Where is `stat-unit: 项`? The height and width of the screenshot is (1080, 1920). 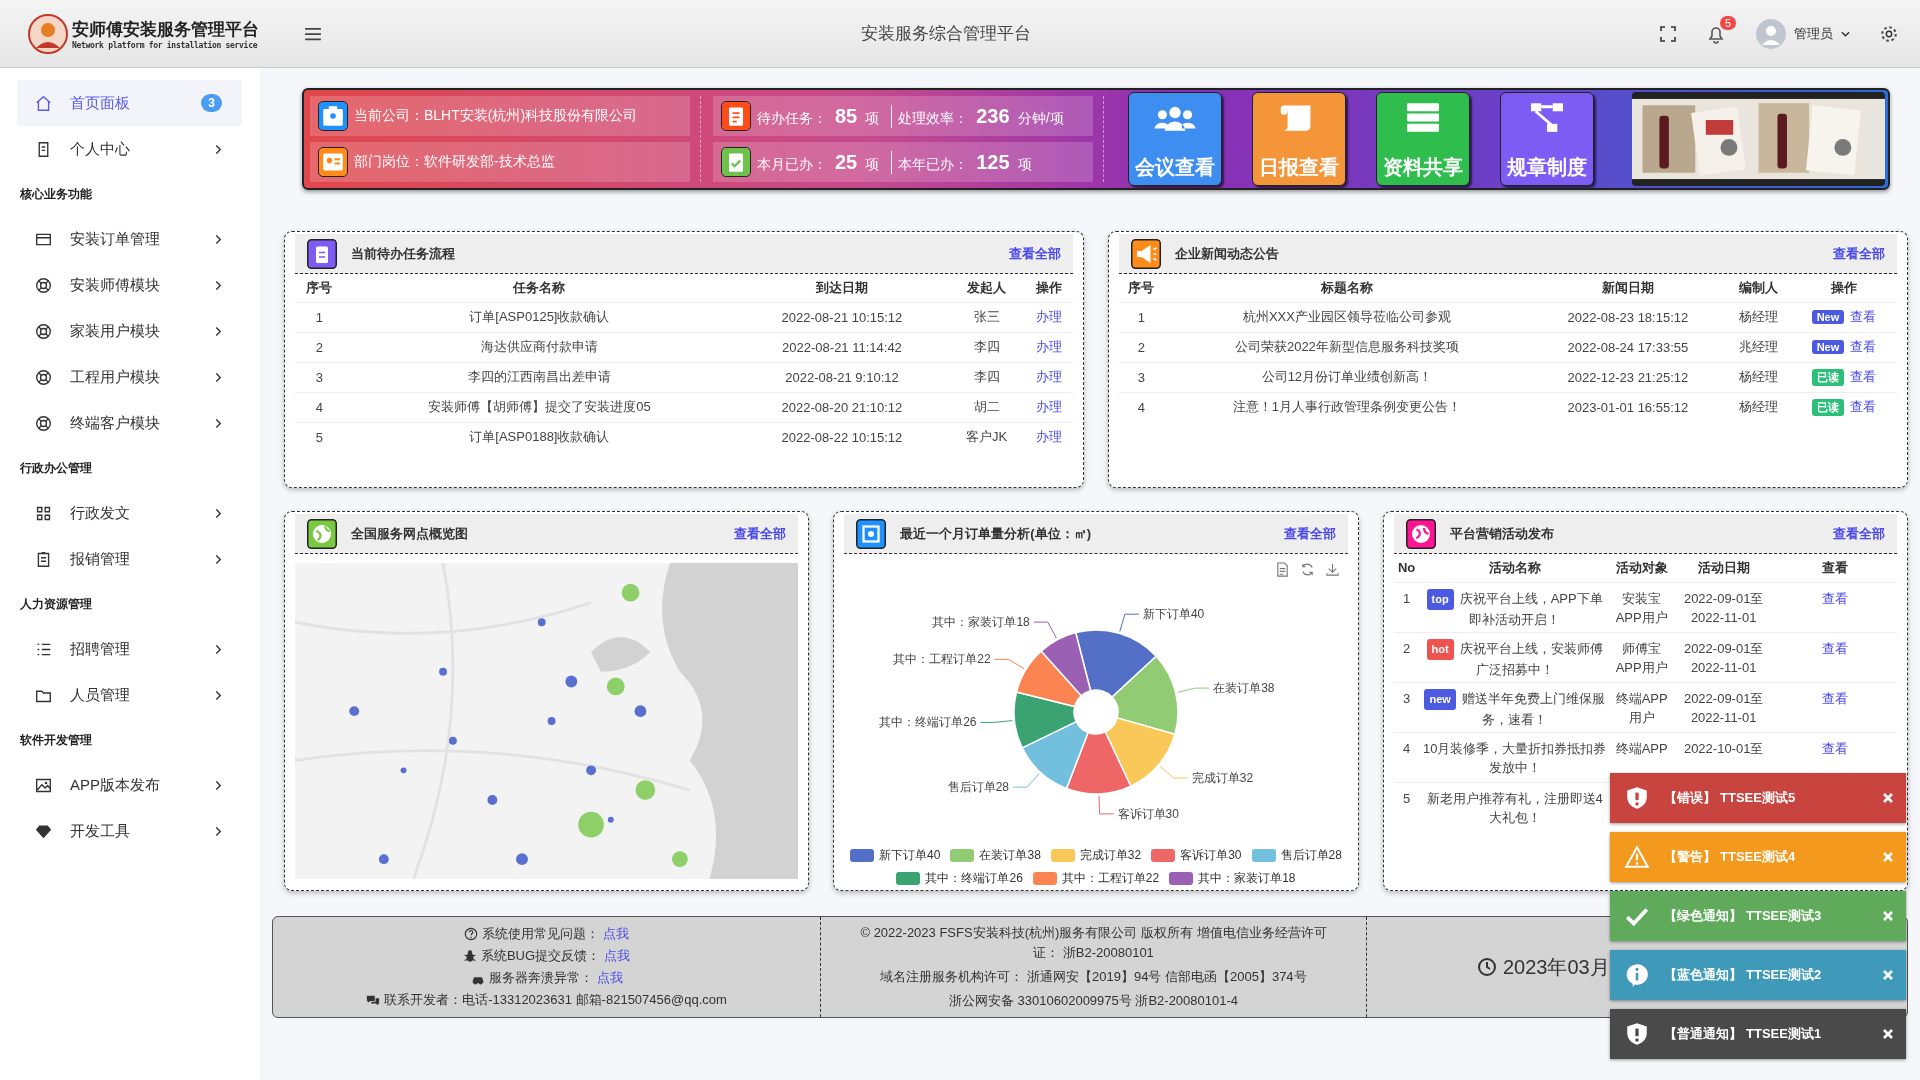 stat-unit: 项 is located at coordinates (872, 164).